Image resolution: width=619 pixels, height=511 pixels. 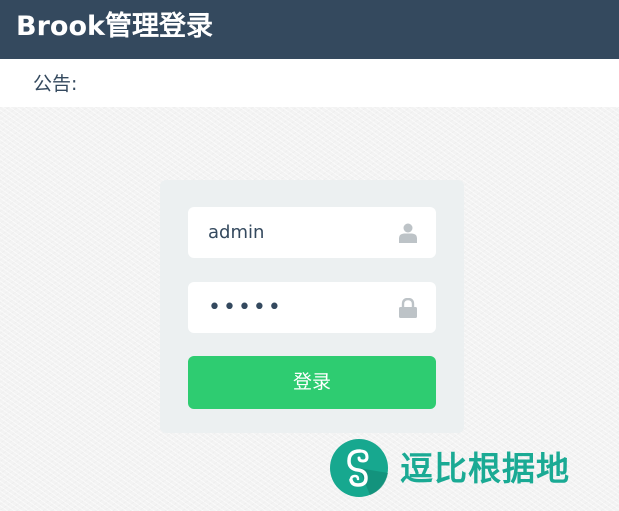 I want to click on swirl-logo-icon, so click(x=359, y=468).